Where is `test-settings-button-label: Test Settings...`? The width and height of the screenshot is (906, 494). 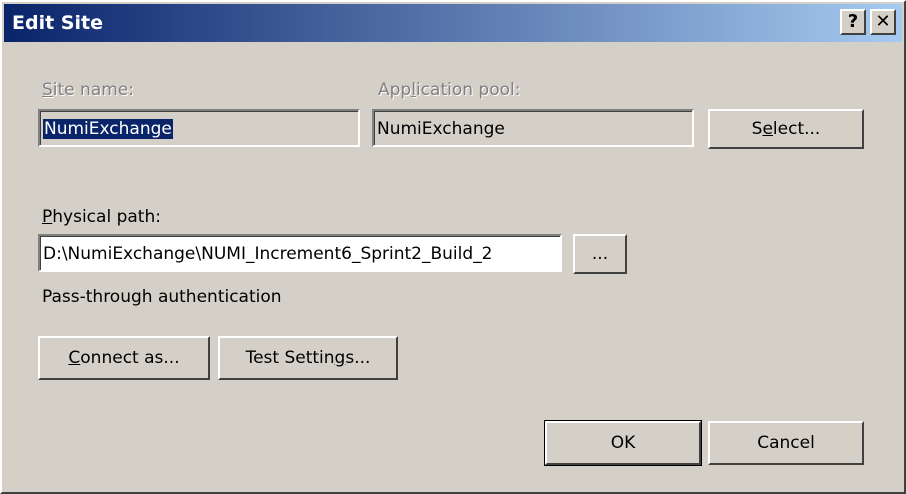
test-settings-button-label: Test Settings... is located at coordinates (308, 358).